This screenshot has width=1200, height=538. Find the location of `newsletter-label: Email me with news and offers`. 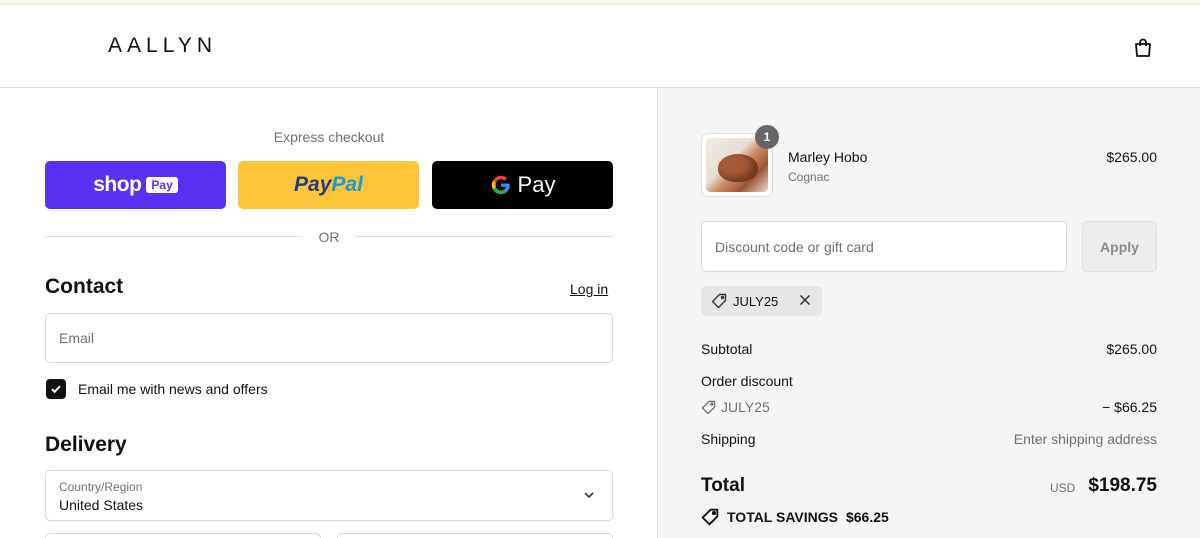

newsletter-label: Email me with news and offers is located at coordinates (173, 389).